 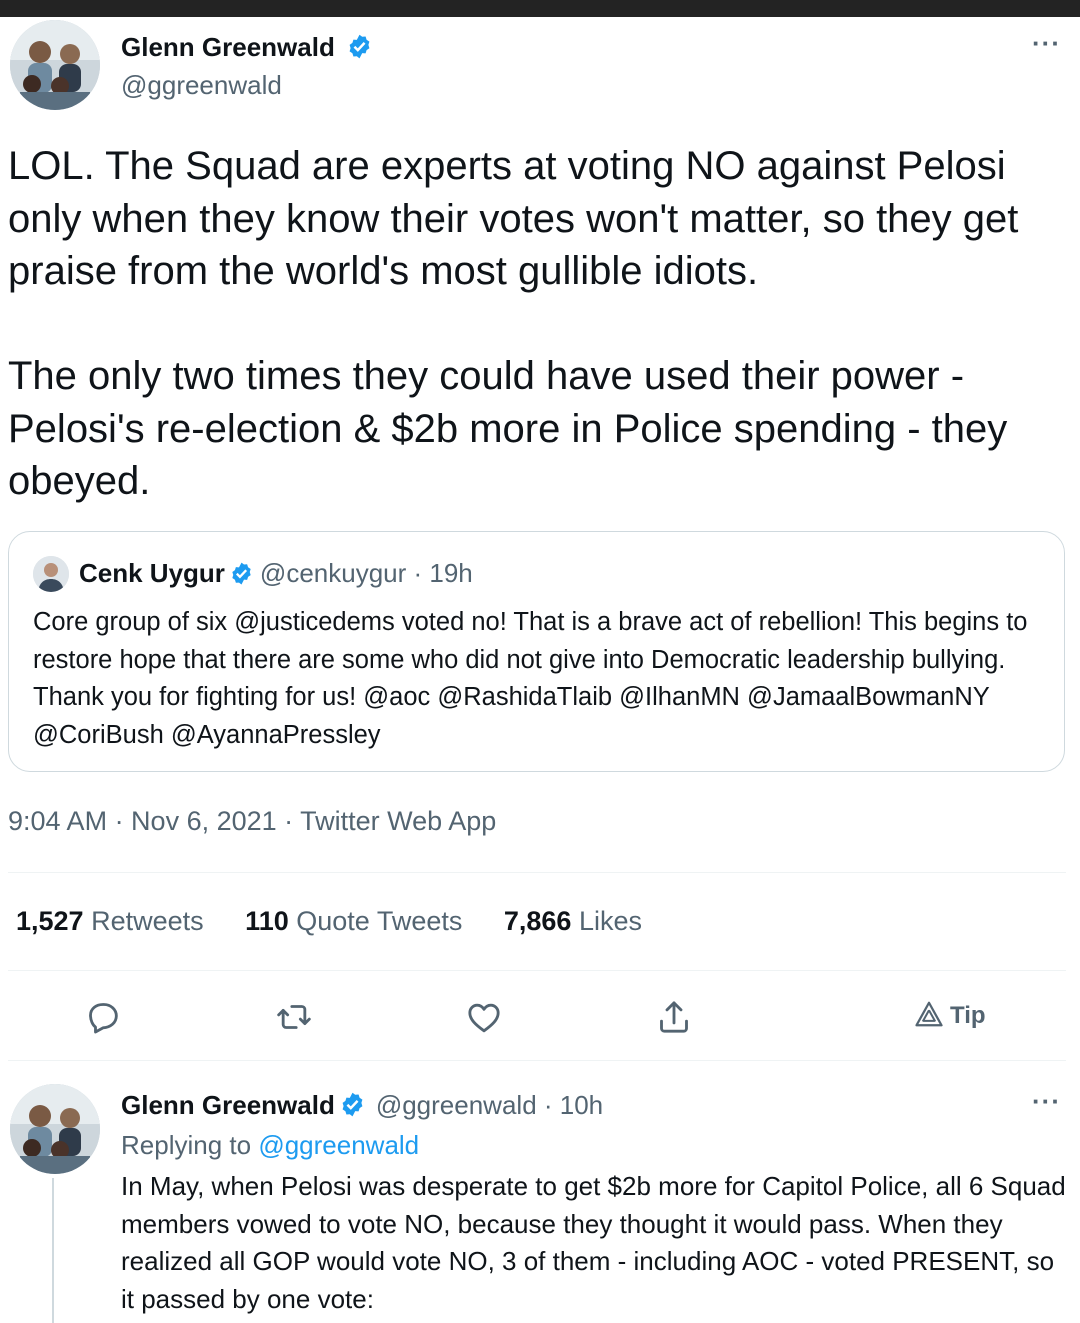 I want to click on tip-icon, so click(x=929, y=1014).